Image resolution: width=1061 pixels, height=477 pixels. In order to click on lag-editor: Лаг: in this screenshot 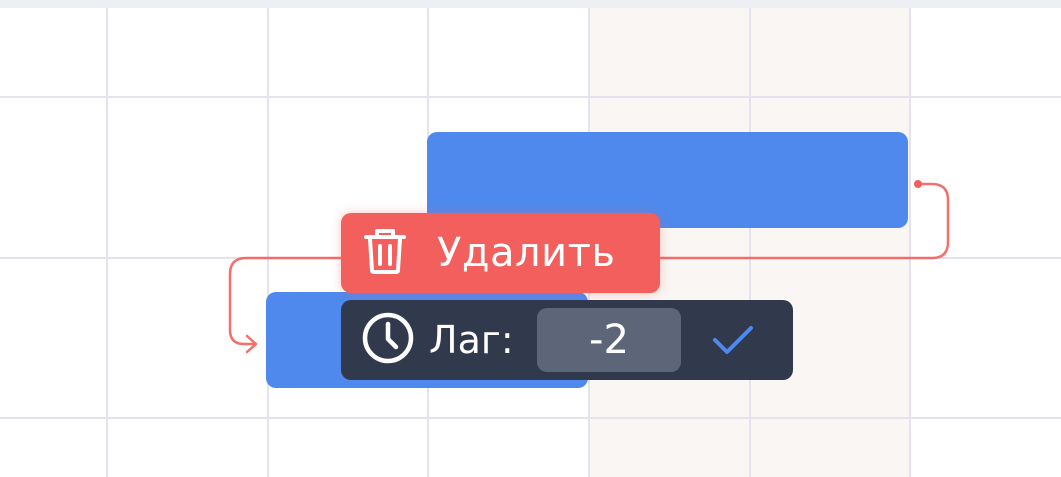, I will do `click(567, 340)`.